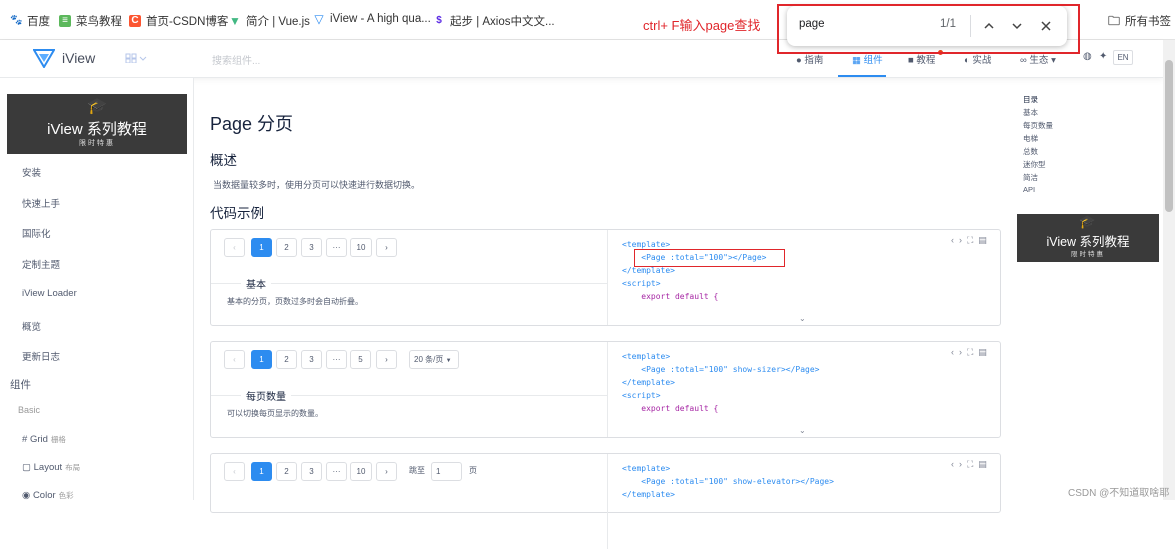 This screenshot has height=549, width=1175. Describe the element at coordinates (1123, 57) in the screenshot. I see `language-button: EN` at that location.